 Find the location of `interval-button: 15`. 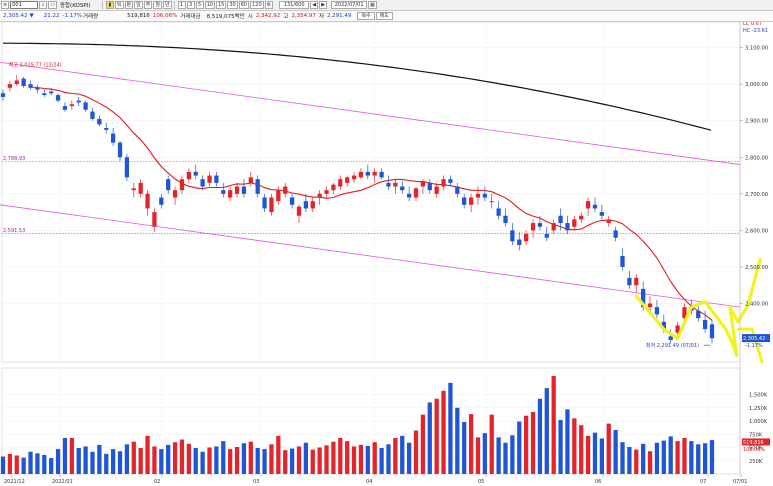

interval-button: 15 is located at coordinates (221, 5).